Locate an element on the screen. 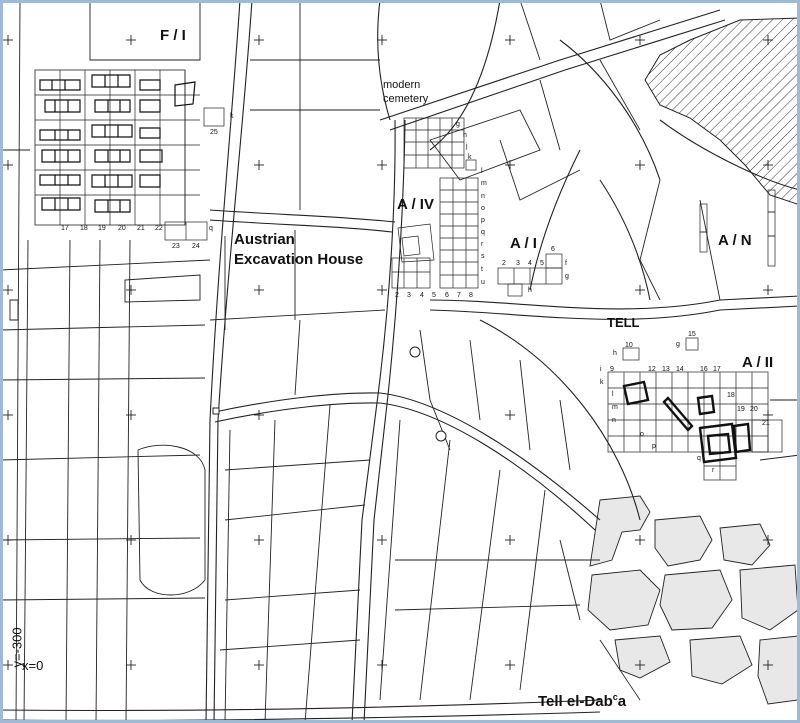 The image size is (800, 723). ai-col-label: 3 is located at coordinates (518, 263).